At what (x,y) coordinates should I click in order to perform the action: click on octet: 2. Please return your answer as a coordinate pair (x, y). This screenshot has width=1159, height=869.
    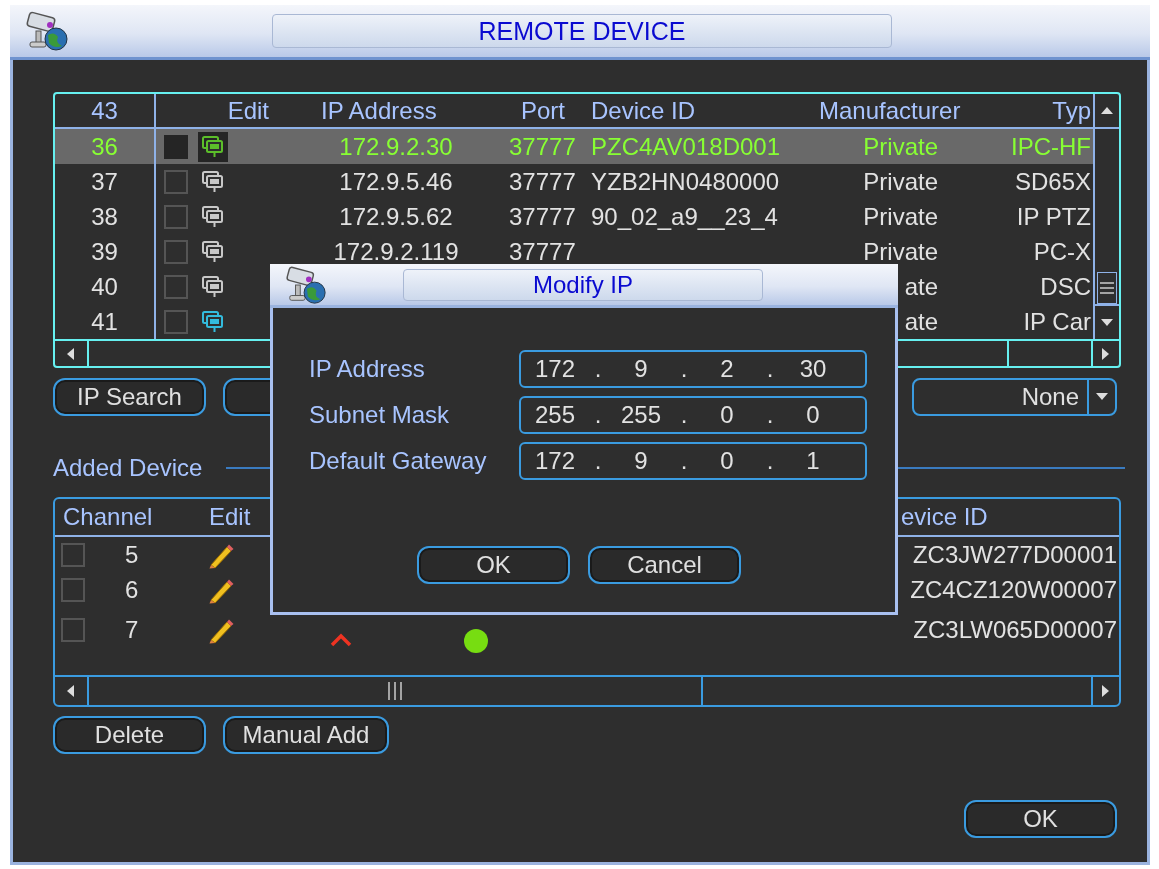
    Looking at the image, I should click on (727, 369).